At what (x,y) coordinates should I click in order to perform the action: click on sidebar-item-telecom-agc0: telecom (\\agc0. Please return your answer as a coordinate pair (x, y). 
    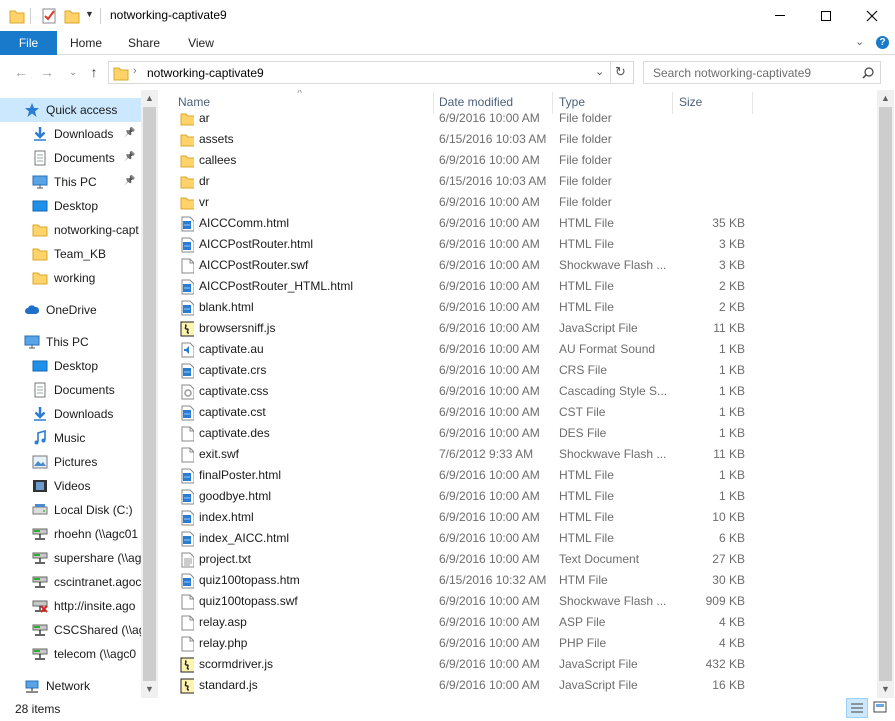
    Looking at the image, I should click on (70, 654).